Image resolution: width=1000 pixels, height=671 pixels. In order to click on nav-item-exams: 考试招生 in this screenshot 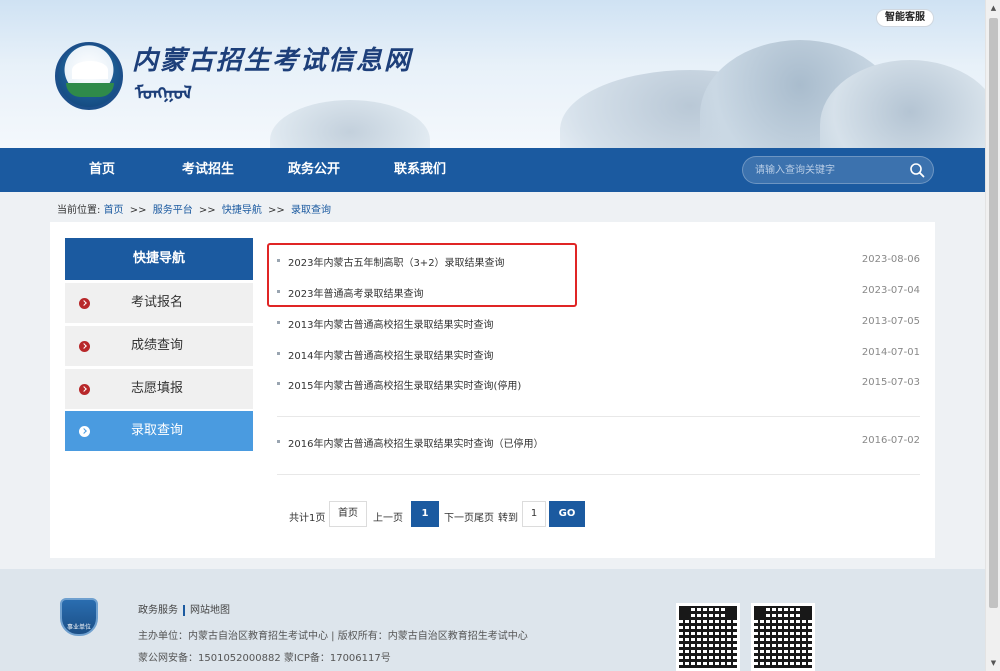, I will do `click(208, 170)`.